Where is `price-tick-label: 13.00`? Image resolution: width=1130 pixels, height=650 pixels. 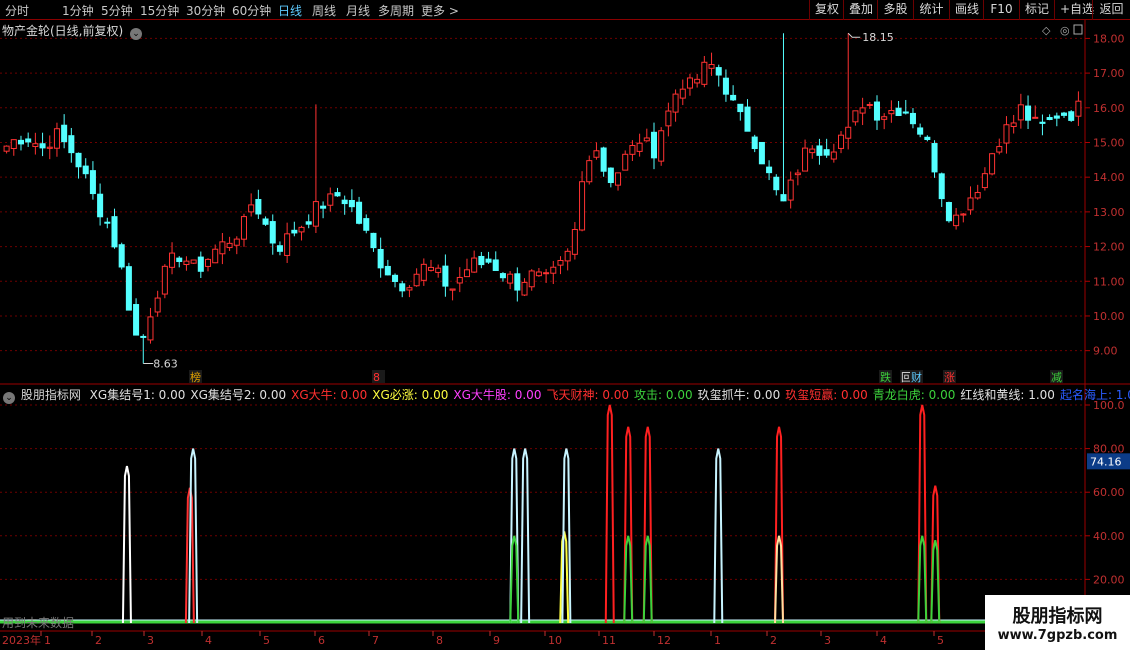
price-tick-label: 13.00 is located at coordinates (1109, 212).